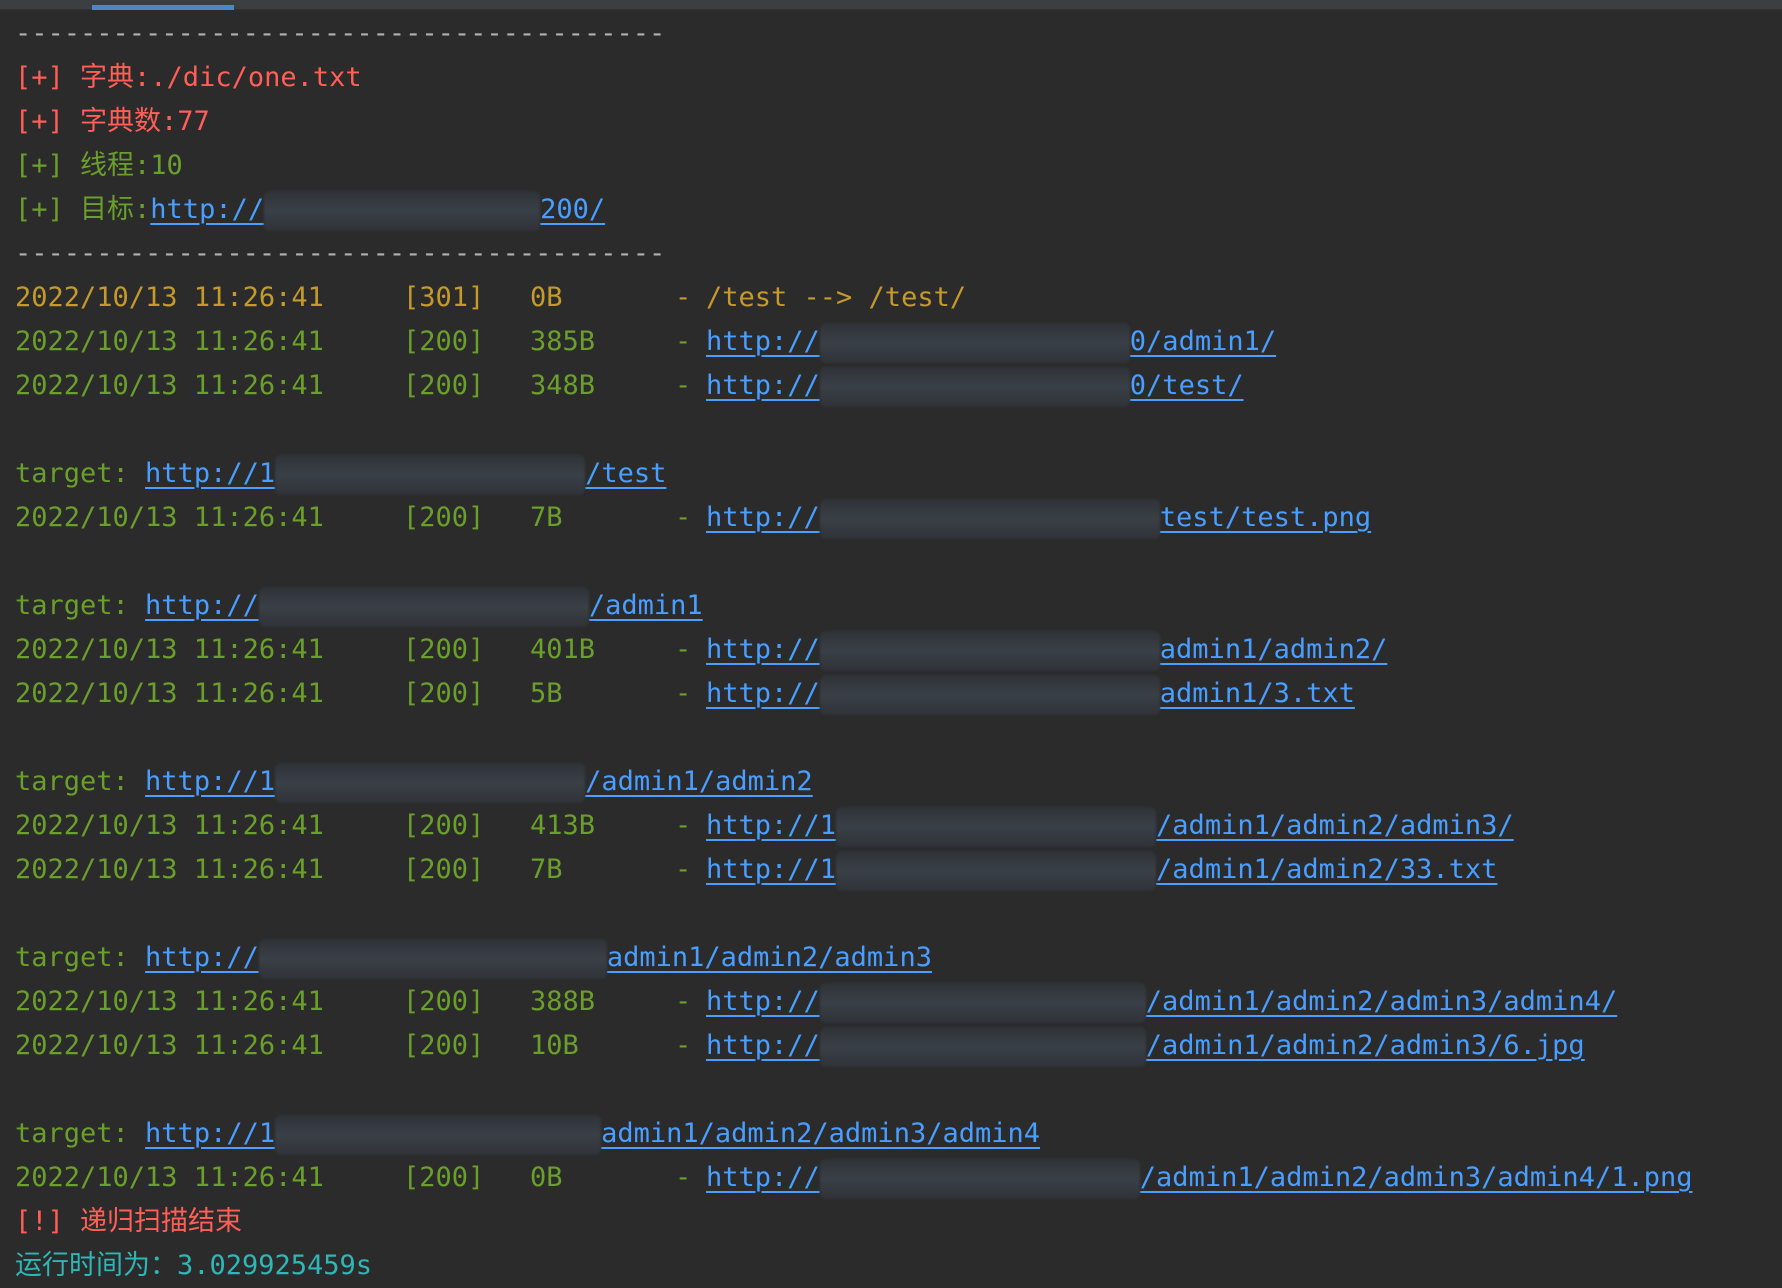 The image size is (1782, 1288). Describe the element at coordinates (895, 210) in the screenshot. I see `target-line: [+] 目标:http://200/` at that location.